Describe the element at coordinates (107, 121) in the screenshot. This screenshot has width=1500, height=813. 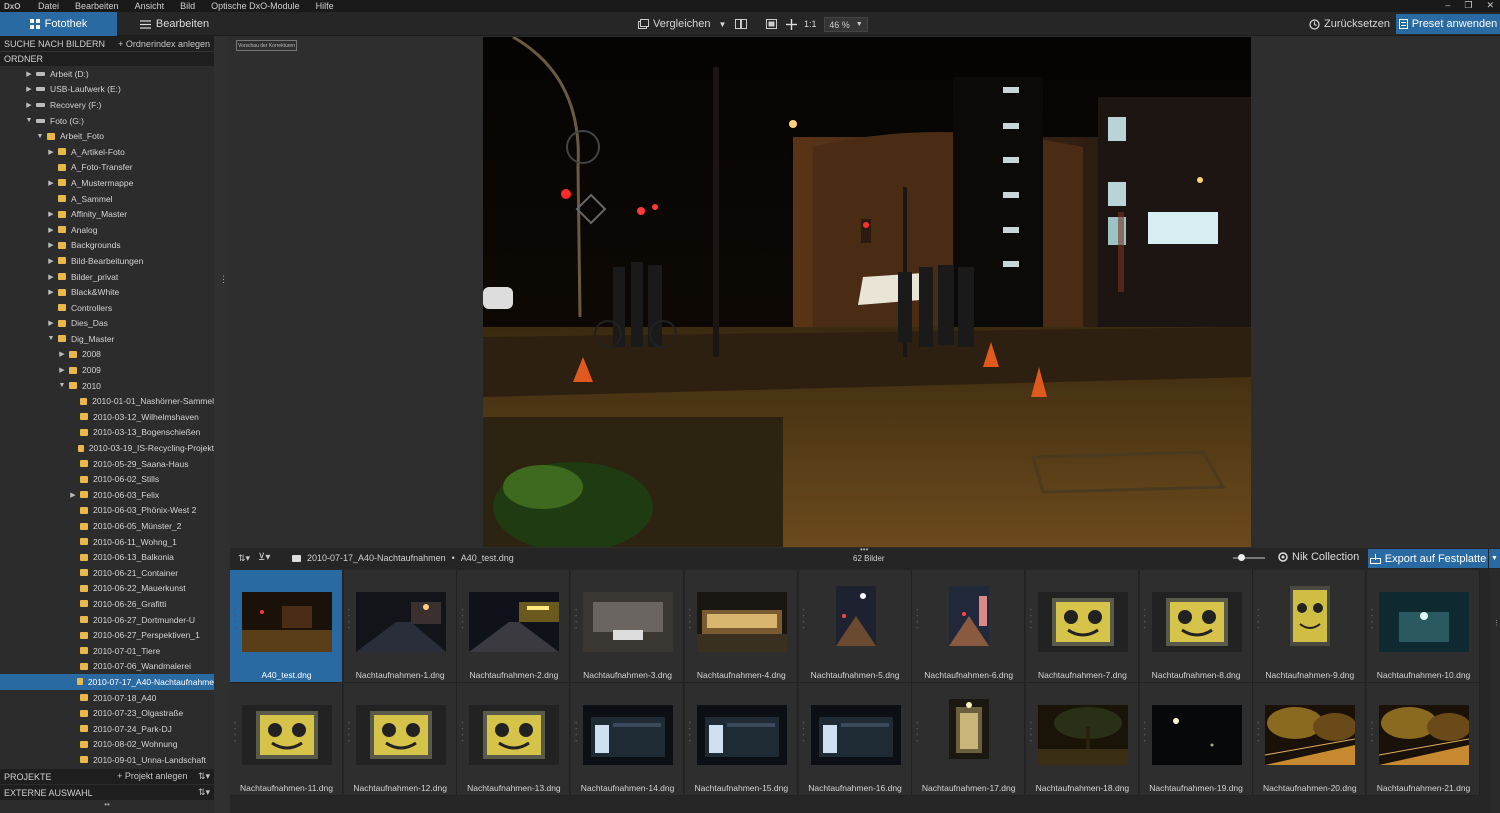
I see `tree-item: ▼ Foto (G:)` at that location.